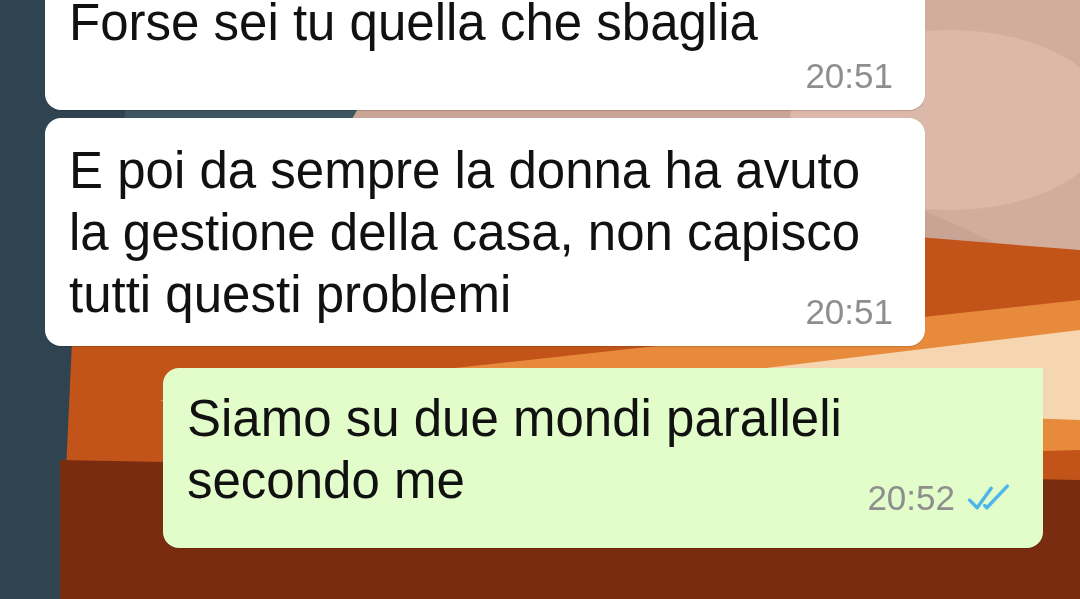 Image resolution: width=1080 pixels, height=599 pixels. I want to click on message-text: Forse sei tu quella che sbaglia, so click(413, 26).